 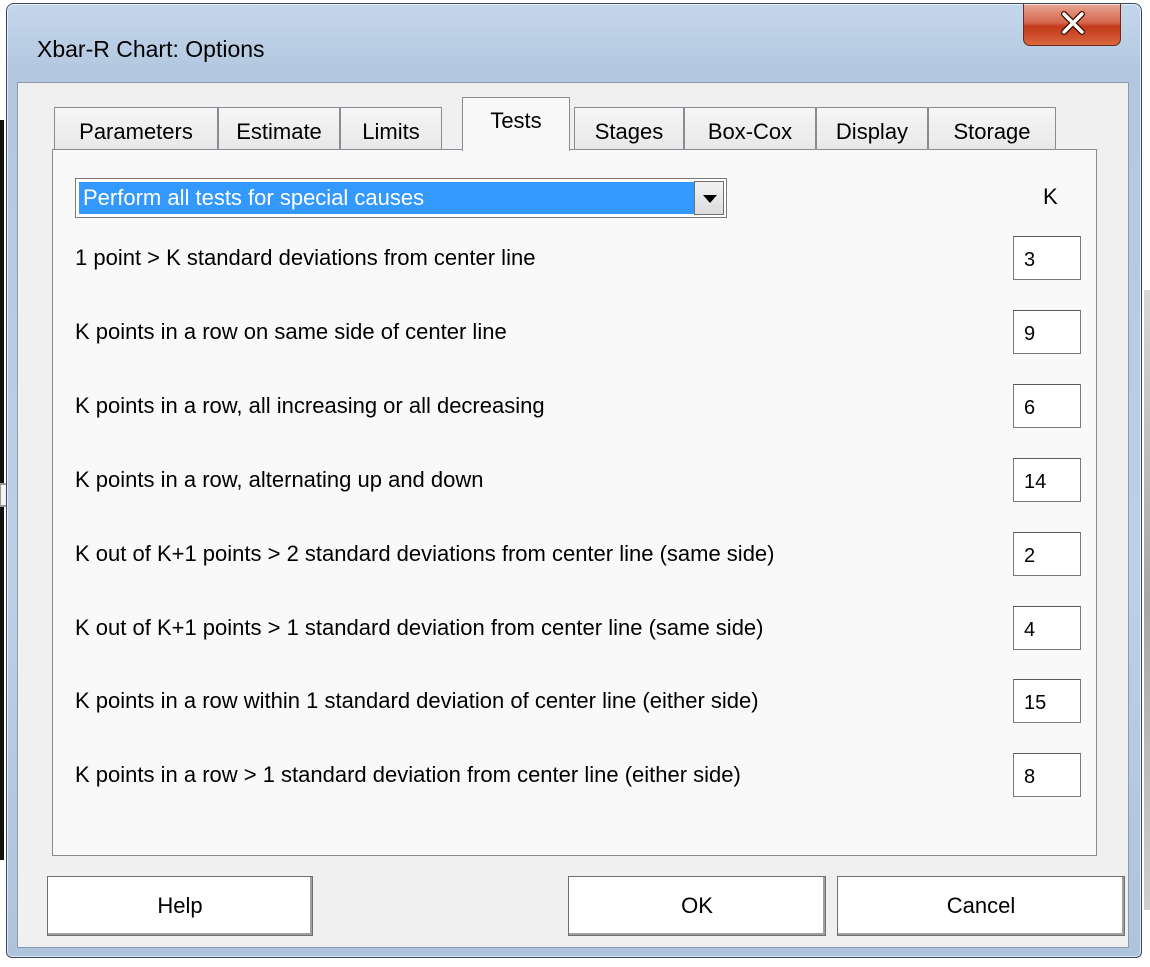 I want to click on chevron-down-icon, so click(x=710, y=199).